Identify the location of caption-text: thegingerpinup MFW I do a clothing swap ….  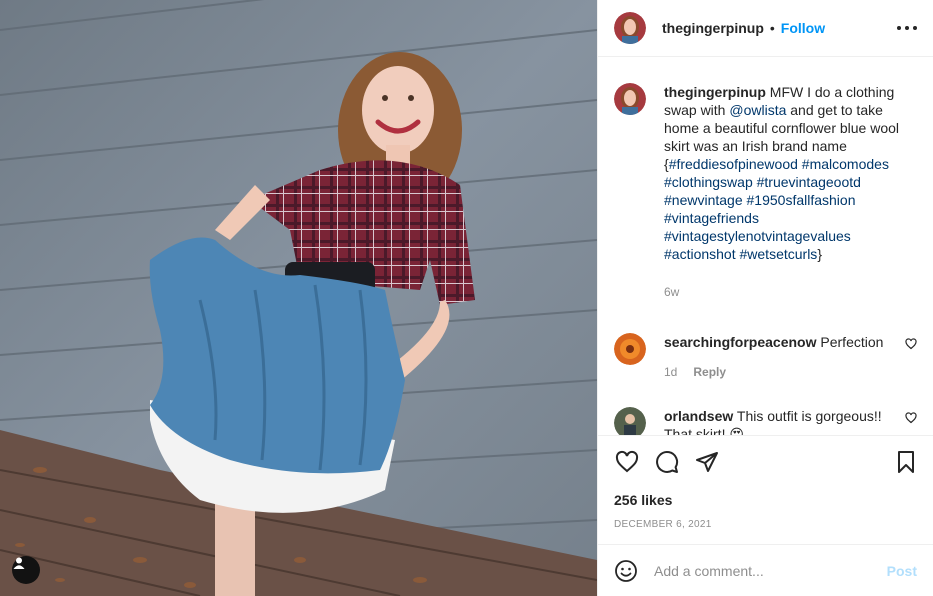
(786, 173).